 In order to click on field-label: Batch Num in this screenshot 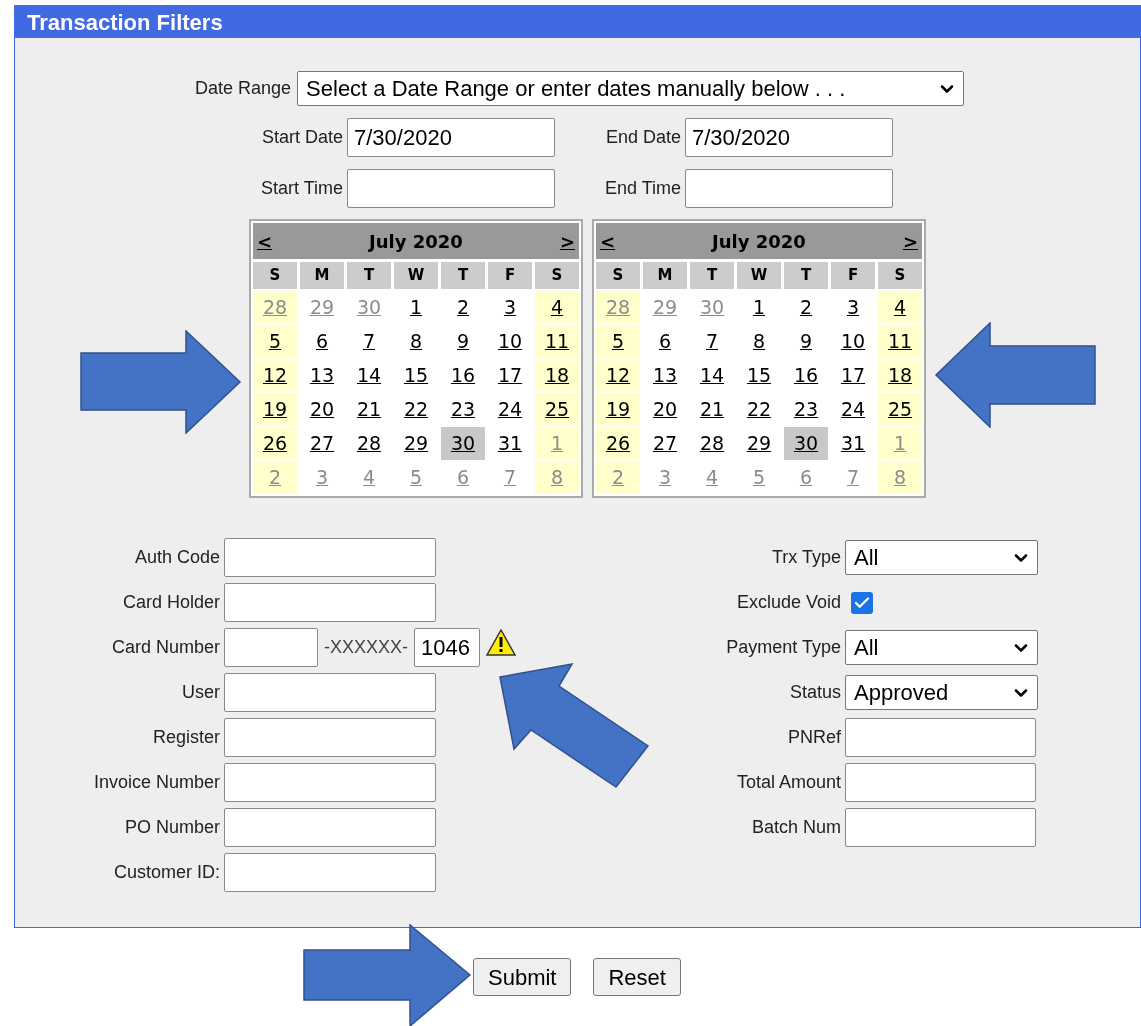, I will do `click(797, 827)`.